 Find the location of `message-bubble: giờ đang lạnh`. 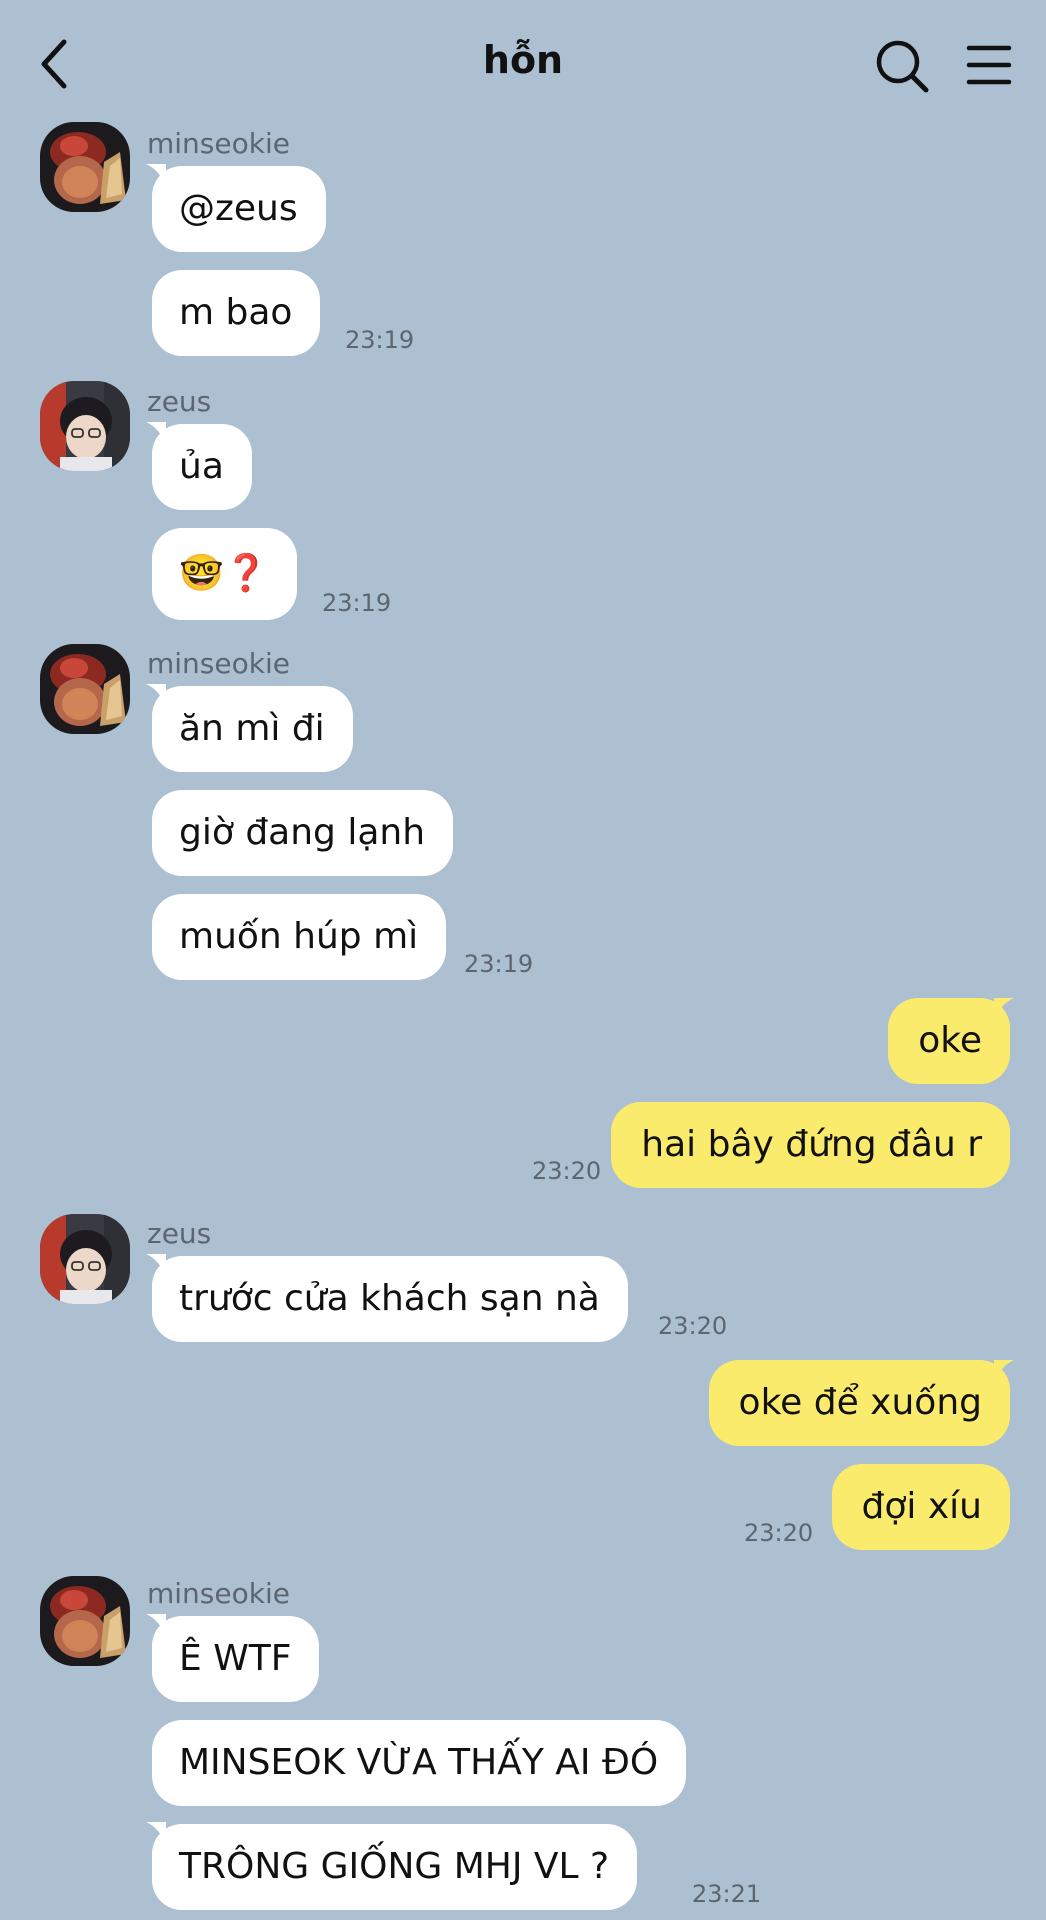

message-bubble: giờ đang lạnh is located at coordinates (303, 833).